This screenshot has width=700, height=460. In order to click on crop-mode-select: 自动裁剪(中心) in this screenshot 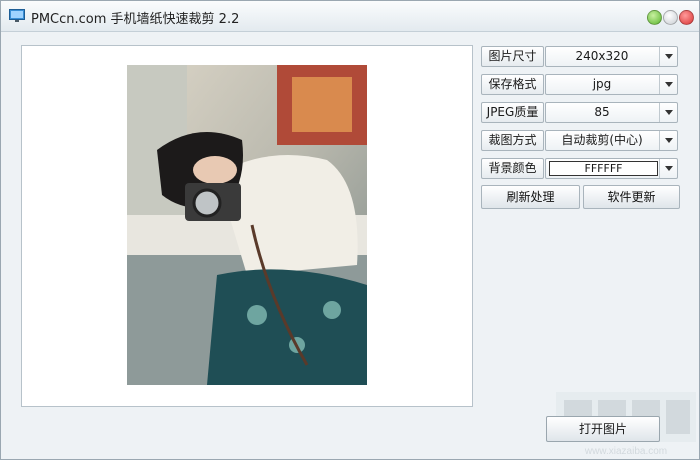, I will do `click(611, 140)`.